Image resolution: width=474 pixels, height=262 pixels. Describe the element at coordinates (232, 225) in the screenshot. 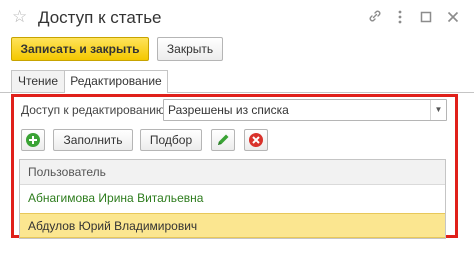

I see `table-row-selected: Абдулов Юрий Владимирович` at that location.